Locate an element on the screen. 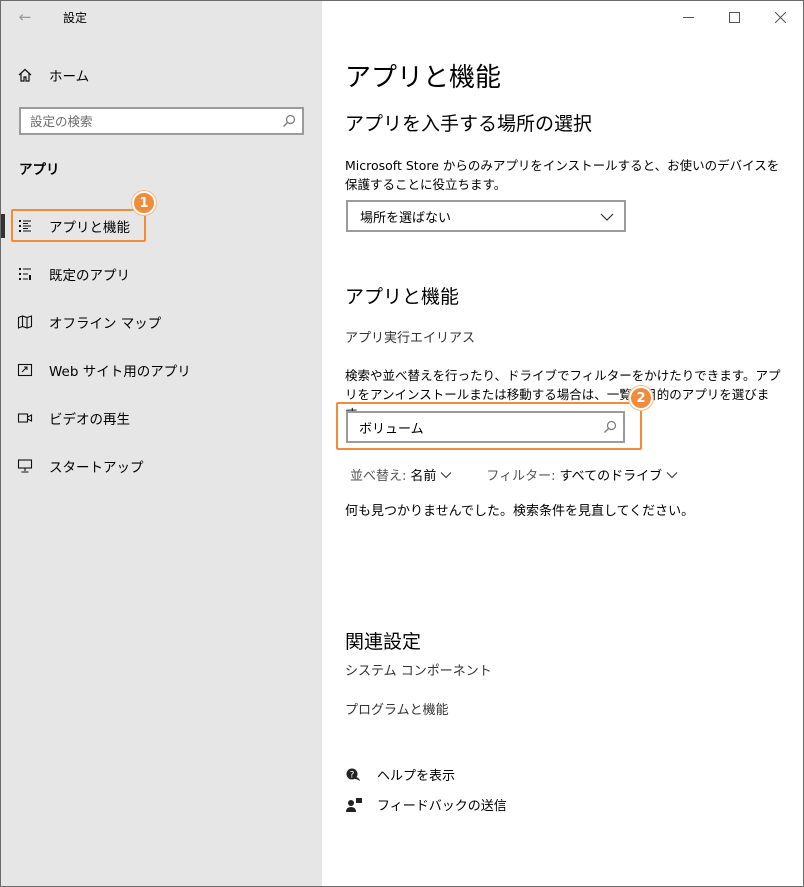 Image resolution: width=804 pixels, height=887 pixels. programs-and-features-link: プログラムと機能 is located at coordinates (397, 708).